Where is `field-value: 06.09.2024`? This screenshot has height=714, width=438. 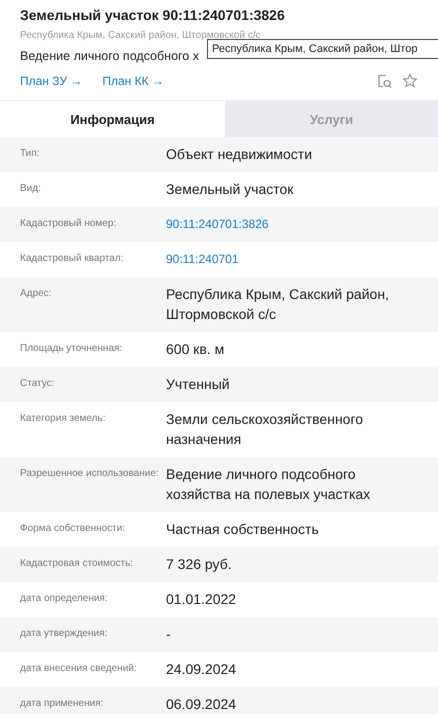 field-value: 06.09.2024 is located at coordinates (202, 704).